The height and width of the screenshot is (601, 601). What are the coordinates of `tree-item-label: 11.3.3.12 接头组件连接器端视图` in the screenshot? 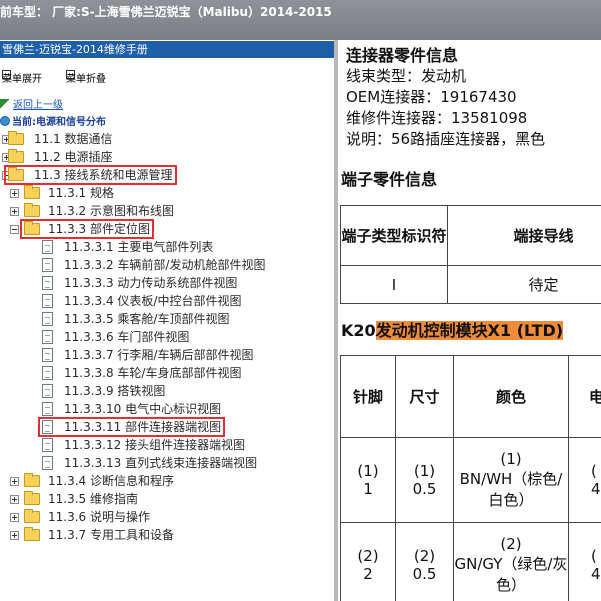 It's located at (155, 445).